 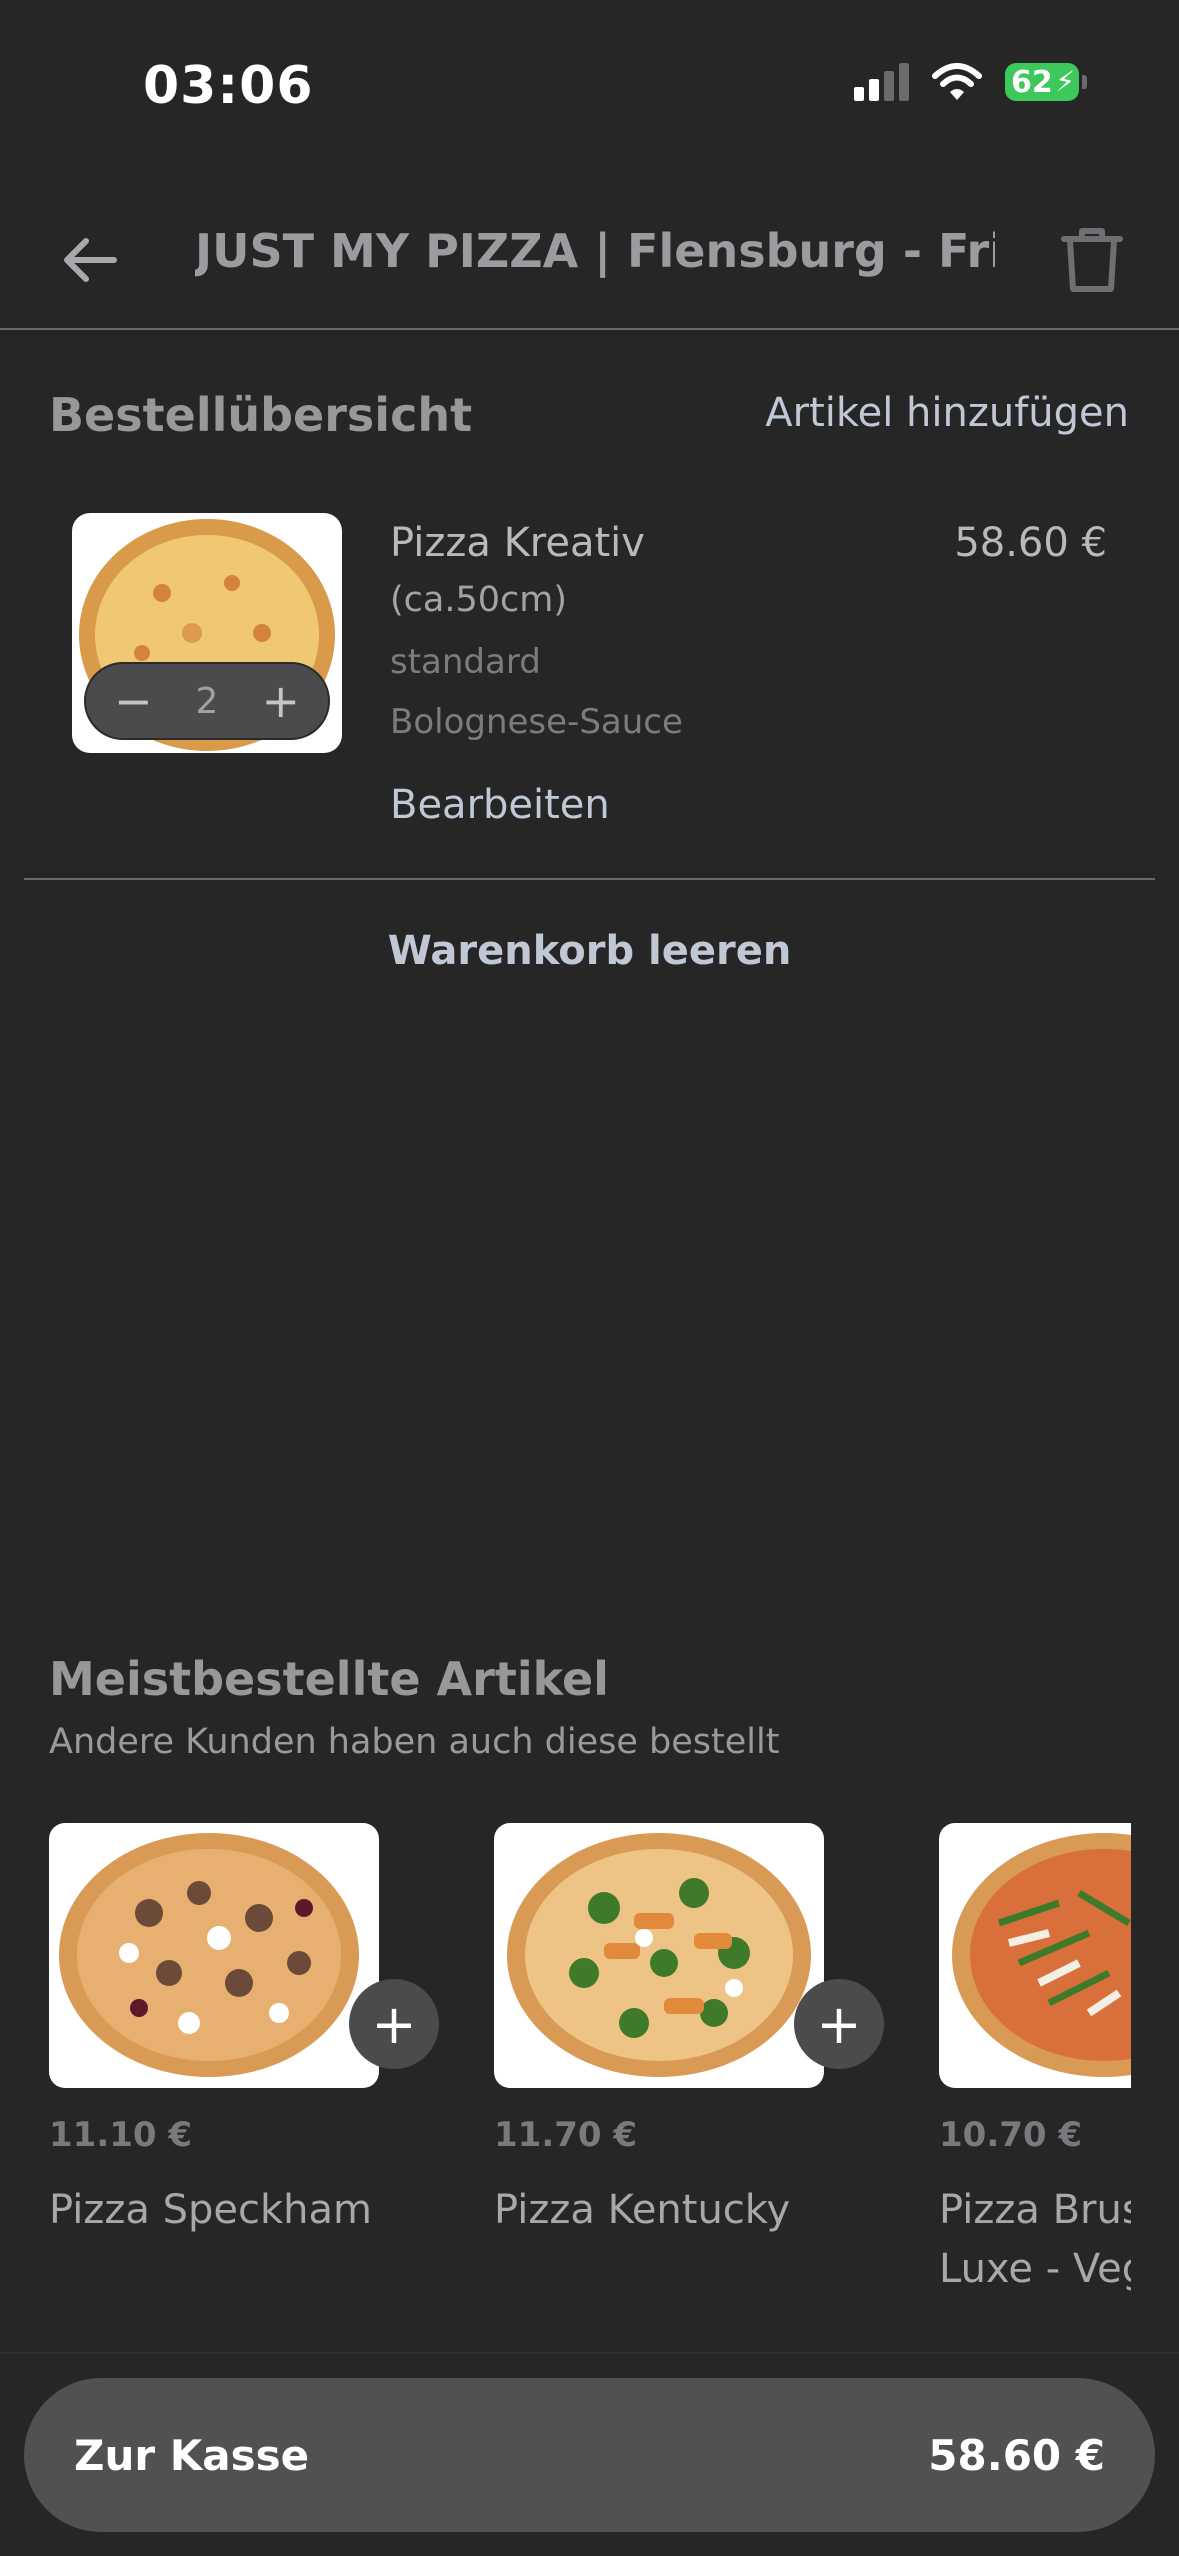 I want to click on quantity-value: 2, so click(x=207, y=701).